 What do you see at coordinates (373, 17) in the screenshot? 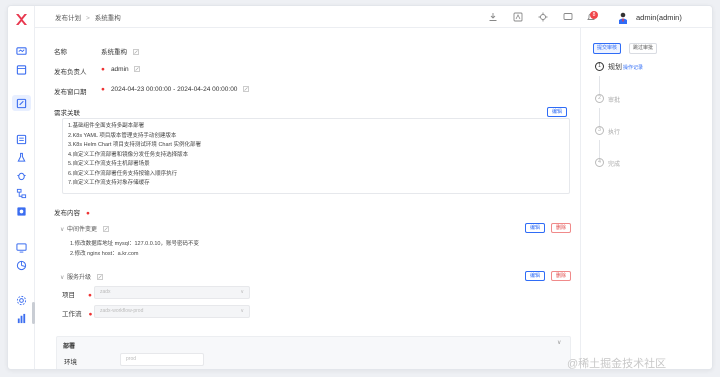
I see `top-bar: 发布计划 > 系统重构` at bounding box center [373, 17].